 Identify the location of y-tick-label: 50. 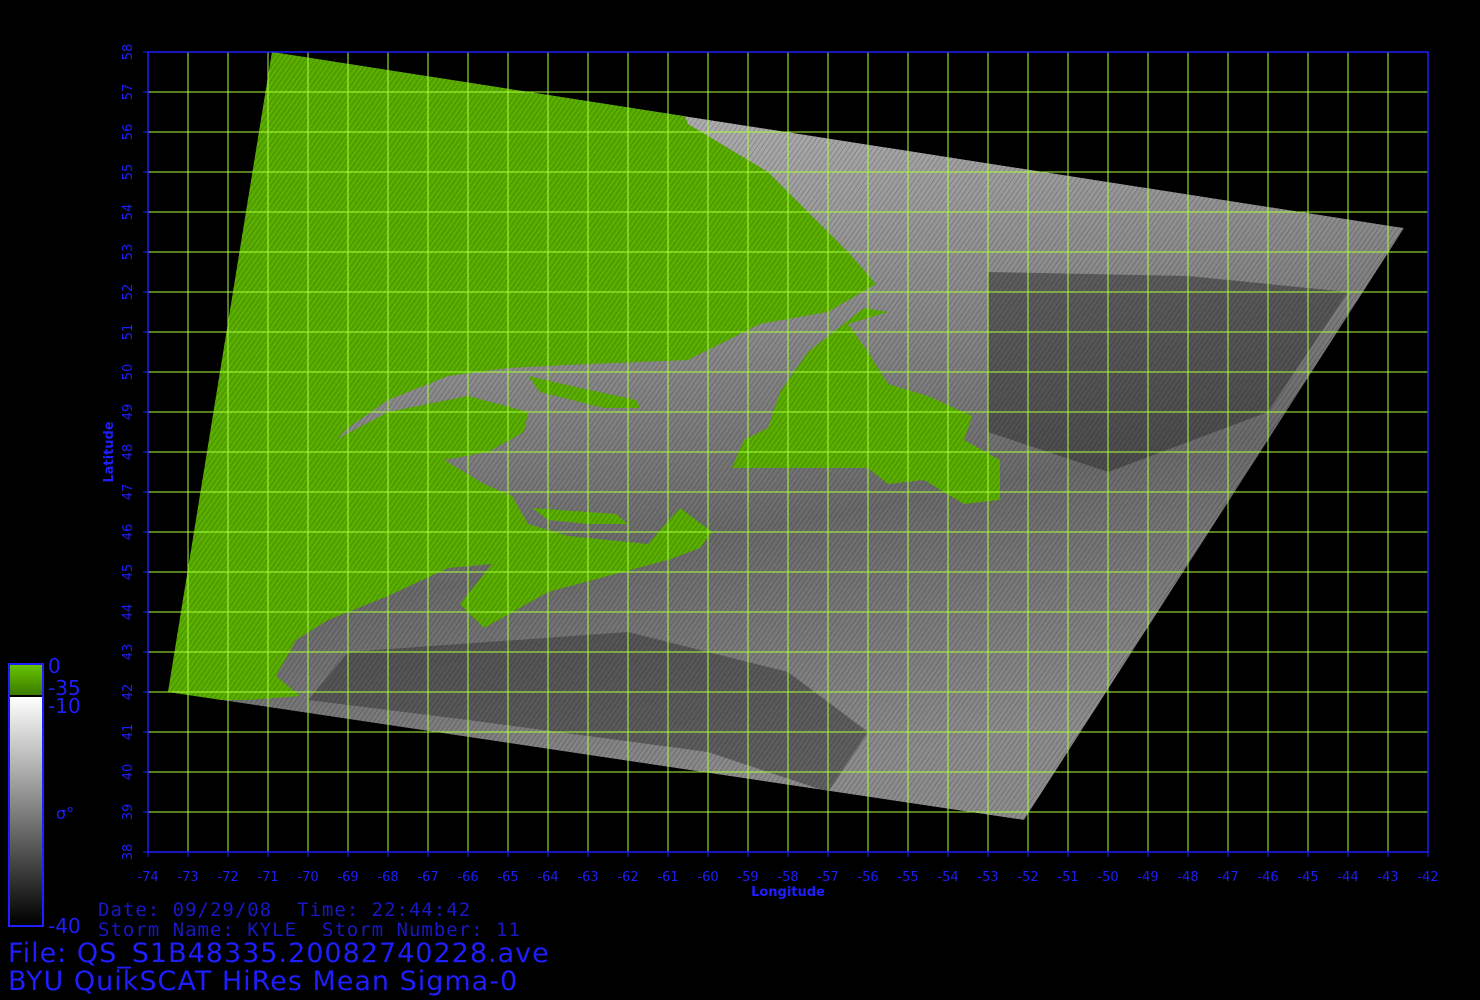
(128, 372).